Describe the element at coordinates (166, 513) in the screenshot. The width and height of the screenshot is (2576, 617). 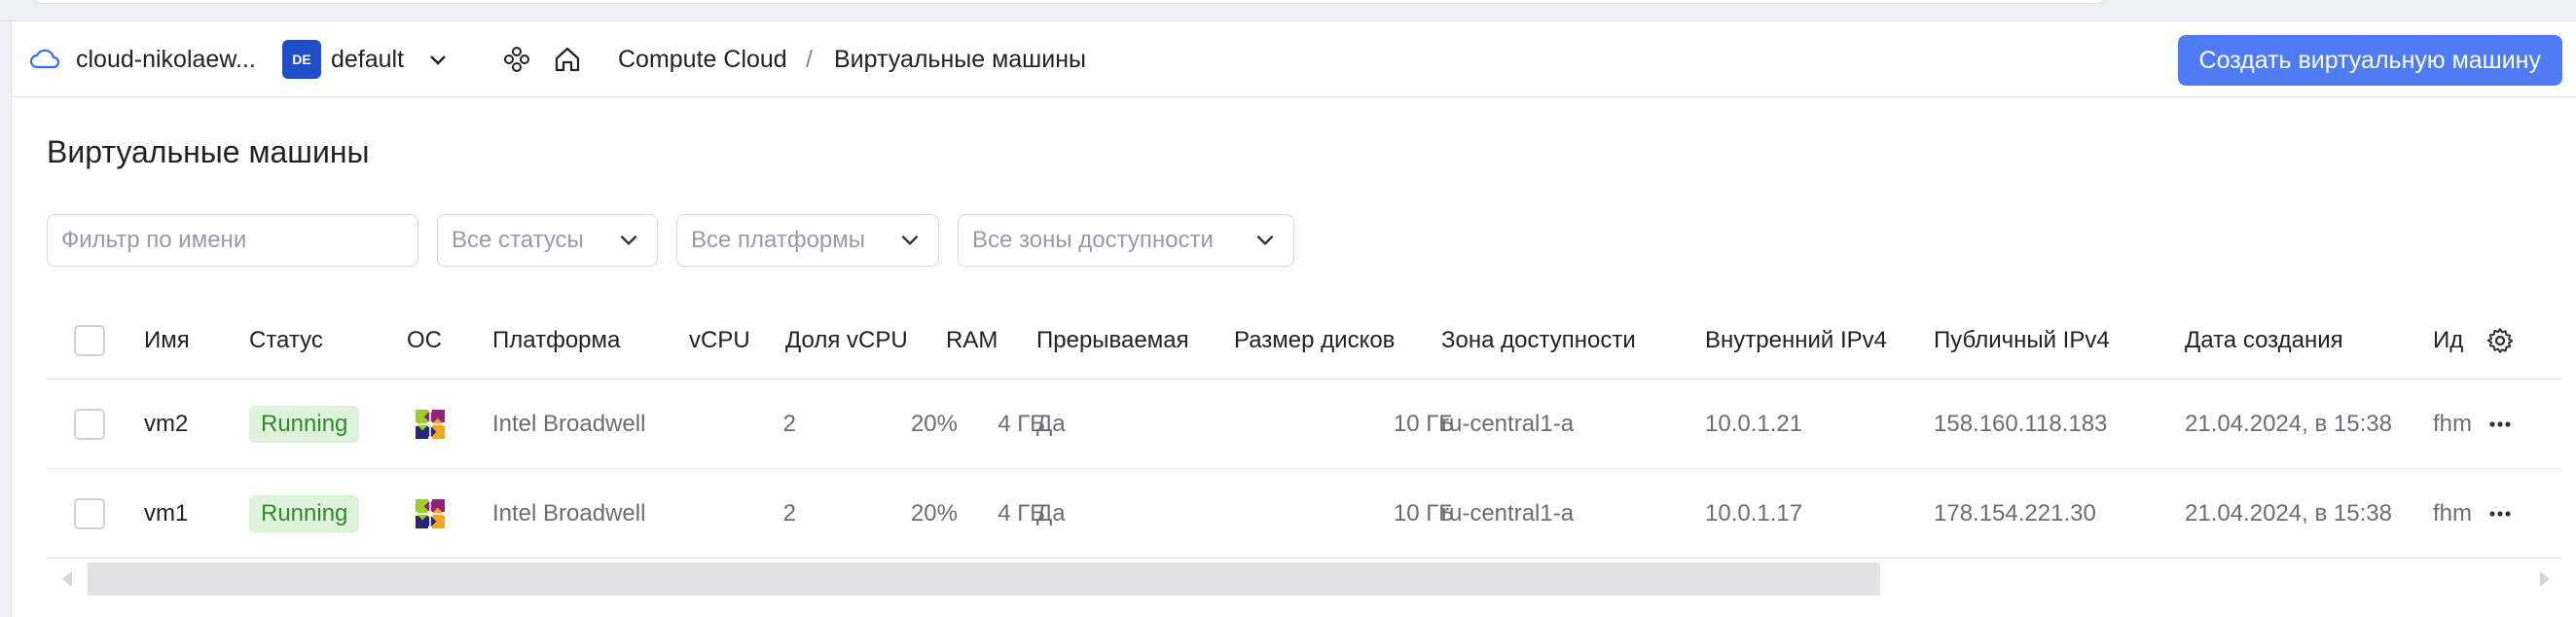
I see `vm-name: vm1` at that location.